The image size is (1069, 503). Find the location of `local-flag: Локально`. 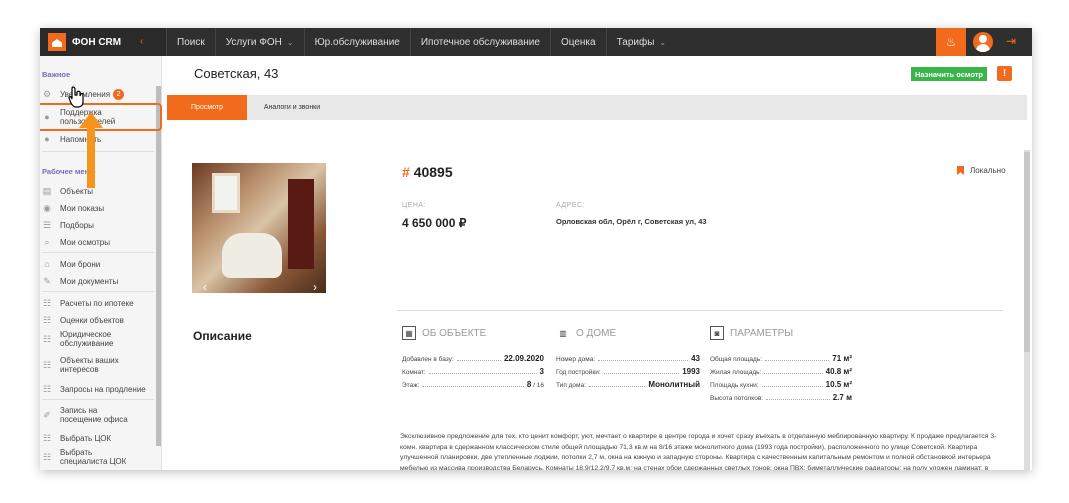

local-flag: Локально is located at coordinates (981, 170).